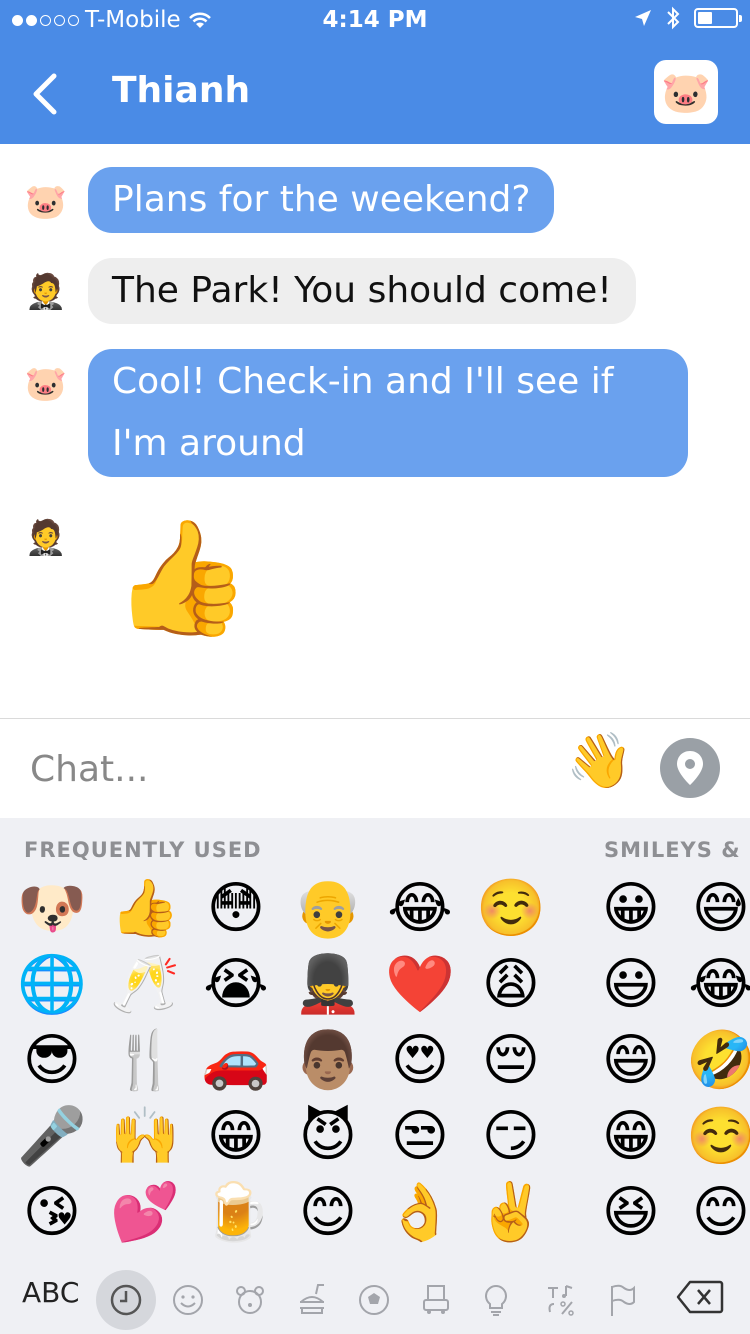 The image size is (750, 1334). I want to click on keyboard-category-bar: ABC, so click(375, 1299).